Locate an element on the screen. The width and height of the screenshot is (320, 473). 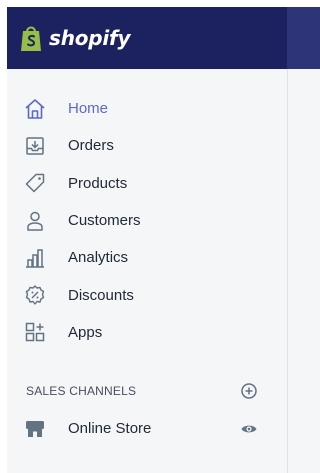
channel-online-store: Online Store is located at coordinates (147, 429).